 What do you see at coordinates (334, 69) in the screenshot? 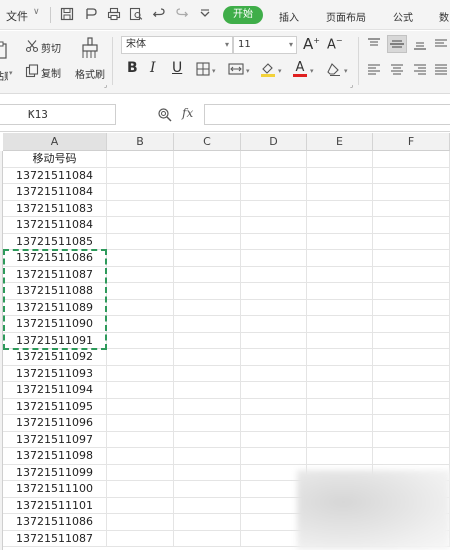
I see `clear-format-icon` at bounding box center [334, 69].